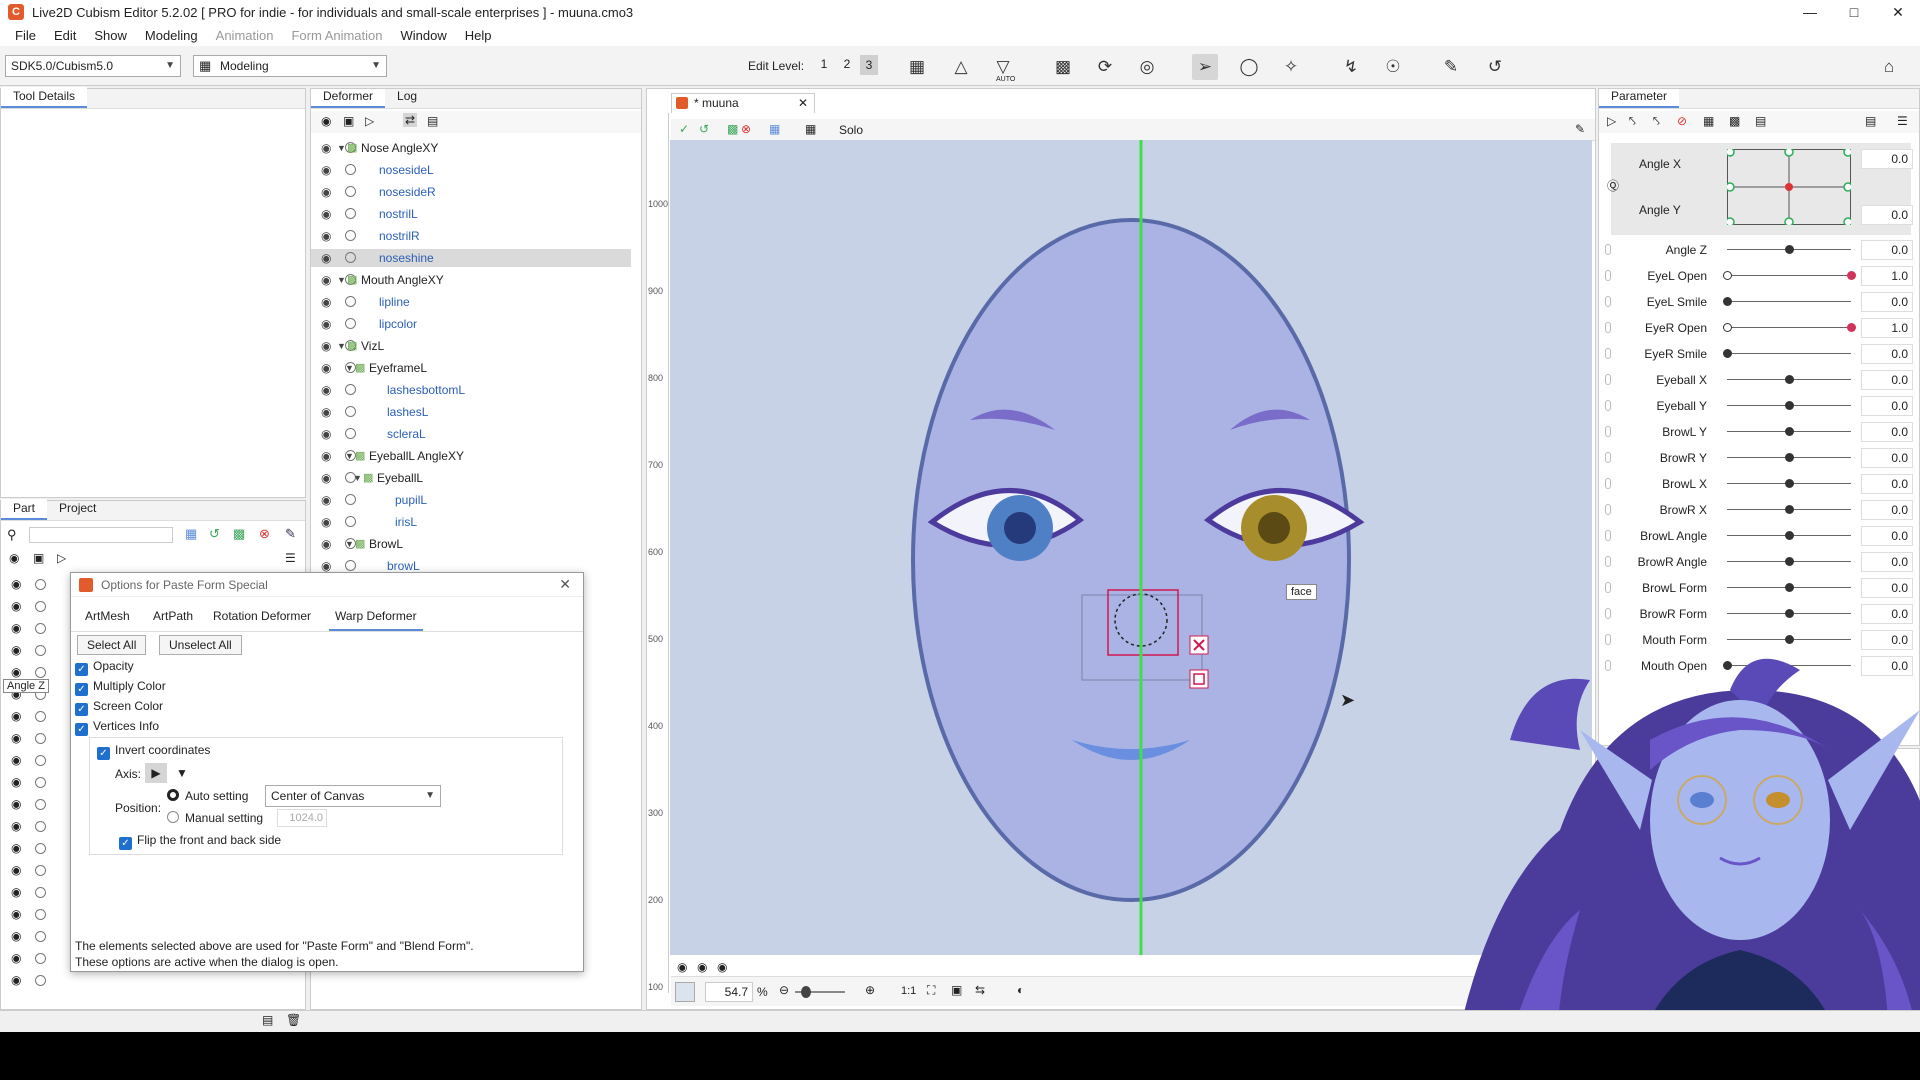 This screenshot has width=1920, height=1080. What do you see at coordinates (77, 509) in the screenshot?
I see `tab-project: Project` at bounding box center [77, 509].